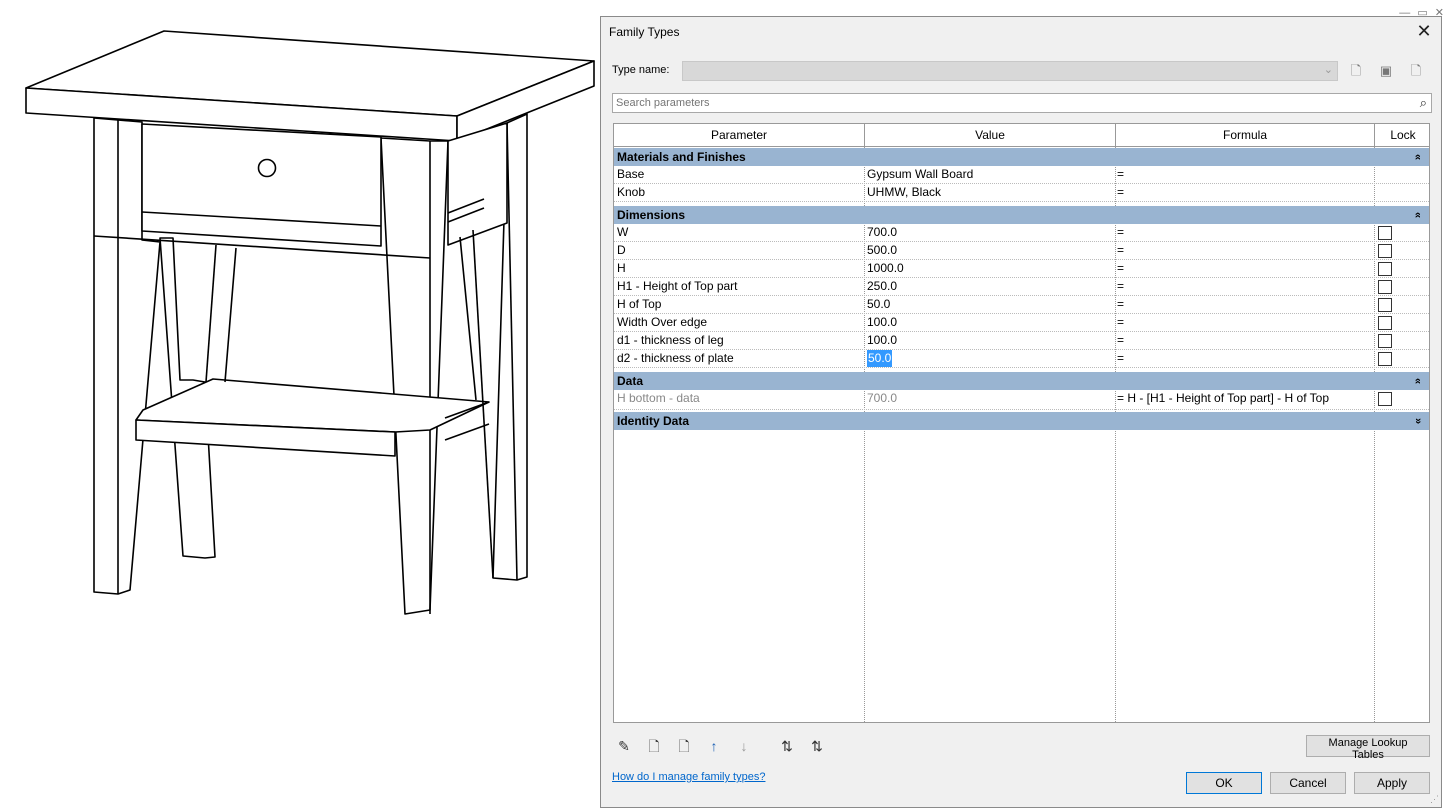 The image size is (1450, 812). What do you see at coordinates (817, 746) in the screenshot?
I see `sort-descending-icon: ⇅` at bounding box center [817, 746].